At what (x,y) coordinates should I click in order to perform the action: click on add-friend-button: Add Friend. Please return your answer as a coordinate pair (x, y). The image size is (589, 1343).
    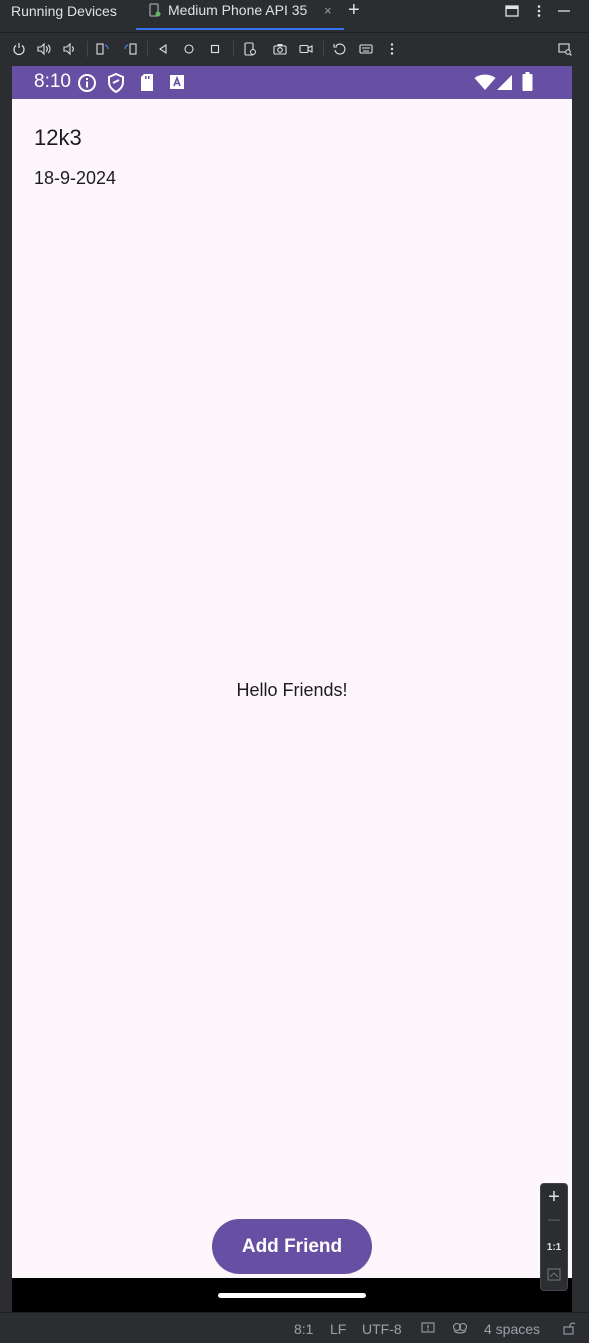
    Looking at the image, I should click on (292, 1246).